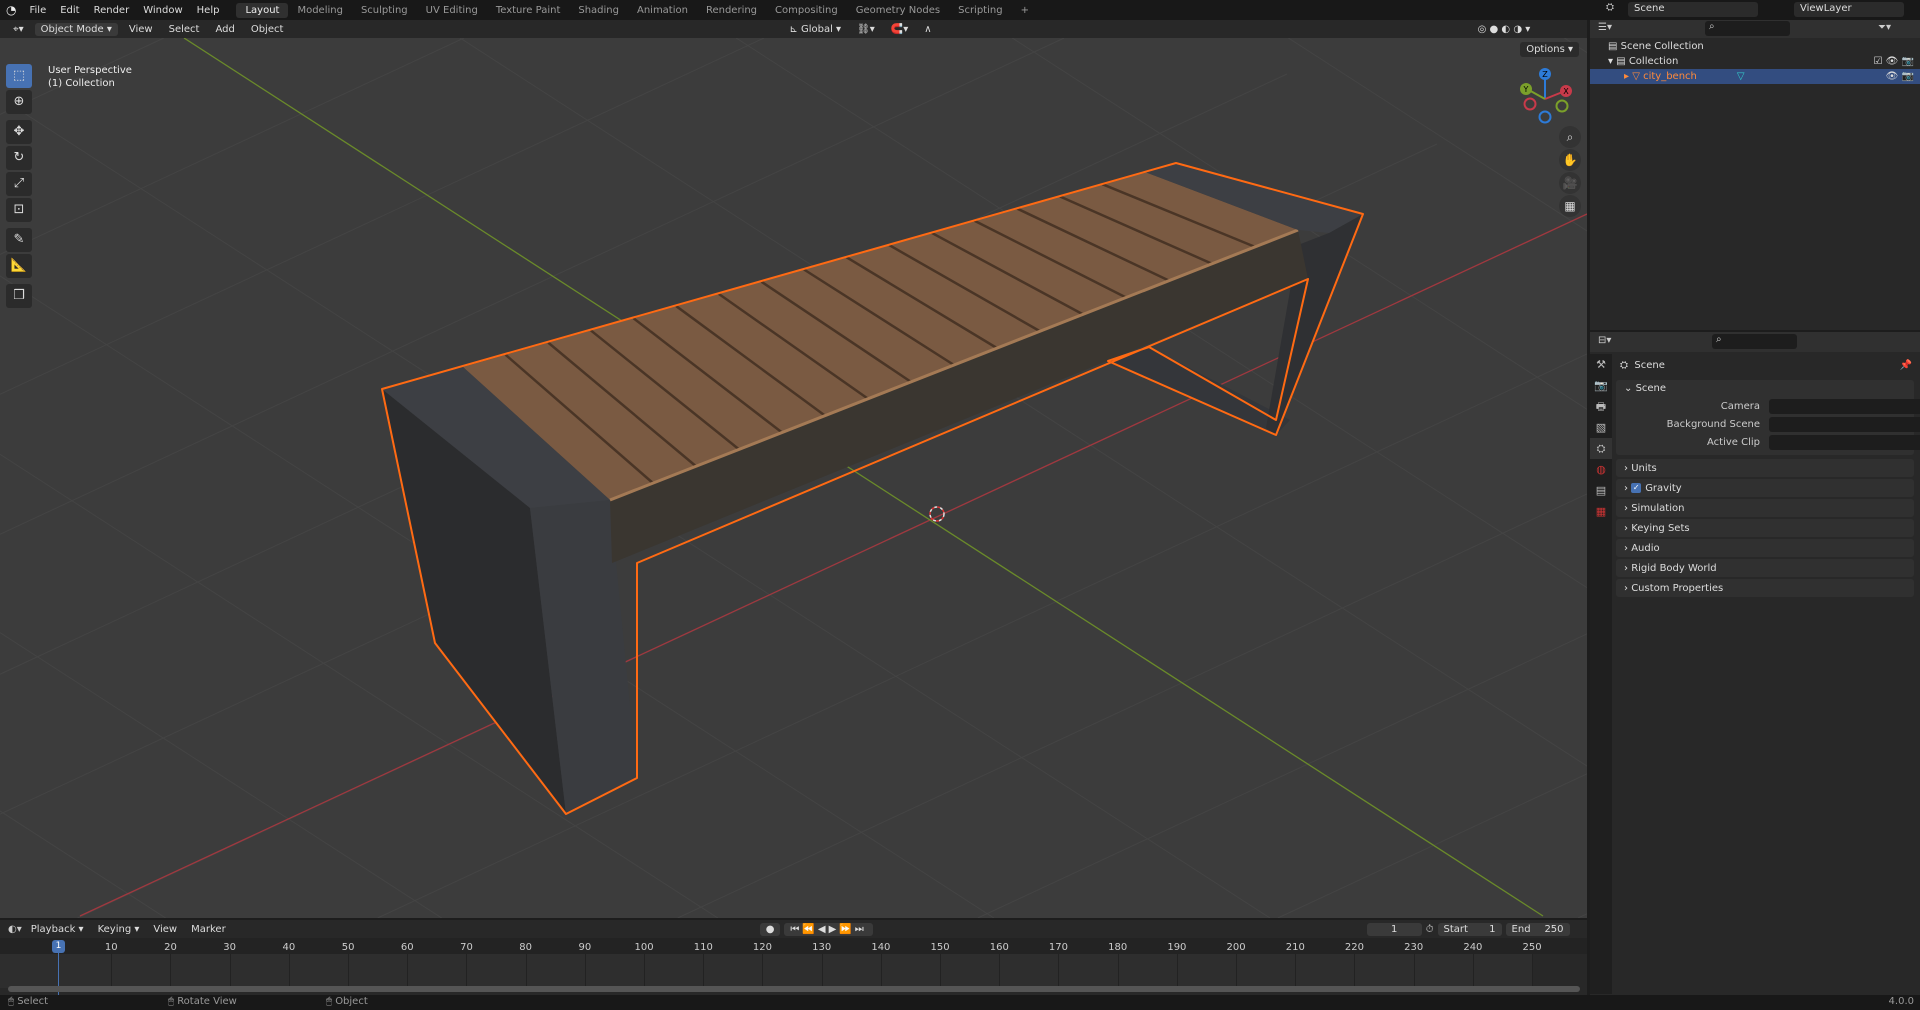 The height and width of the screenshot is (1010, 1920). What do you see at coordinates (980, 10) in the screenshot?
I see `tab-scripting: Scripting` at bounding box center [980, 10].